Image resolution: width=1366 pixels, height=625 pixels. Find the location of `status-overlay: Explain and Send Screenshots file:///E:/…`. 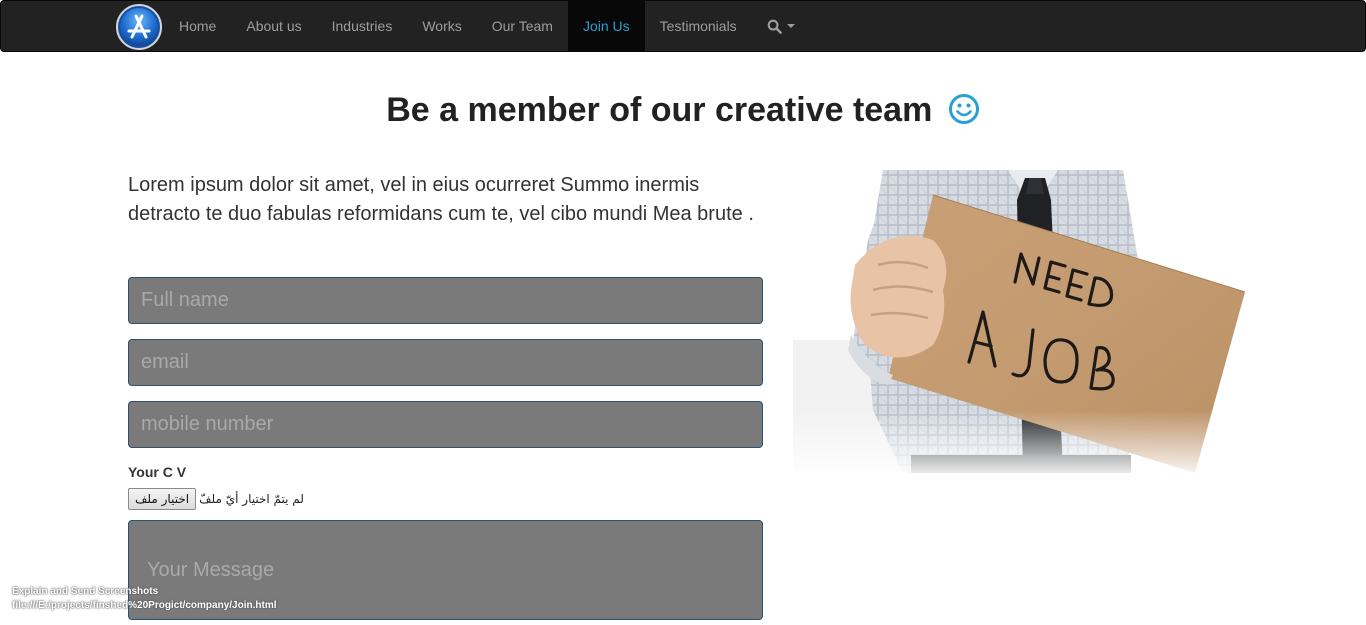

status-overlay: Explain and Send Screenshots file:///E:/… is located at coordinates (144, 599).